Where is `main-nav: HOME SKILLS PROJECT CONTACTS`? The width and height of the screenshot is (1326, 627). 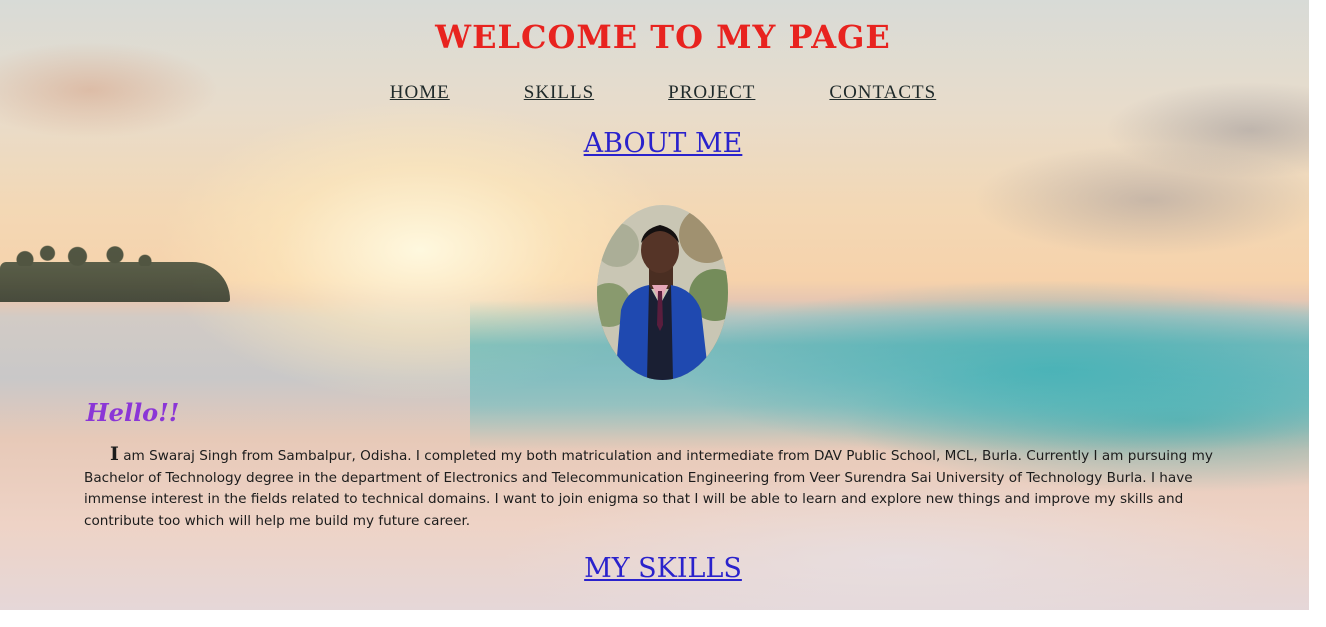 main-nav: HOME SKILLS PROJECT CONTACTS is located at coordinates (663, 93).